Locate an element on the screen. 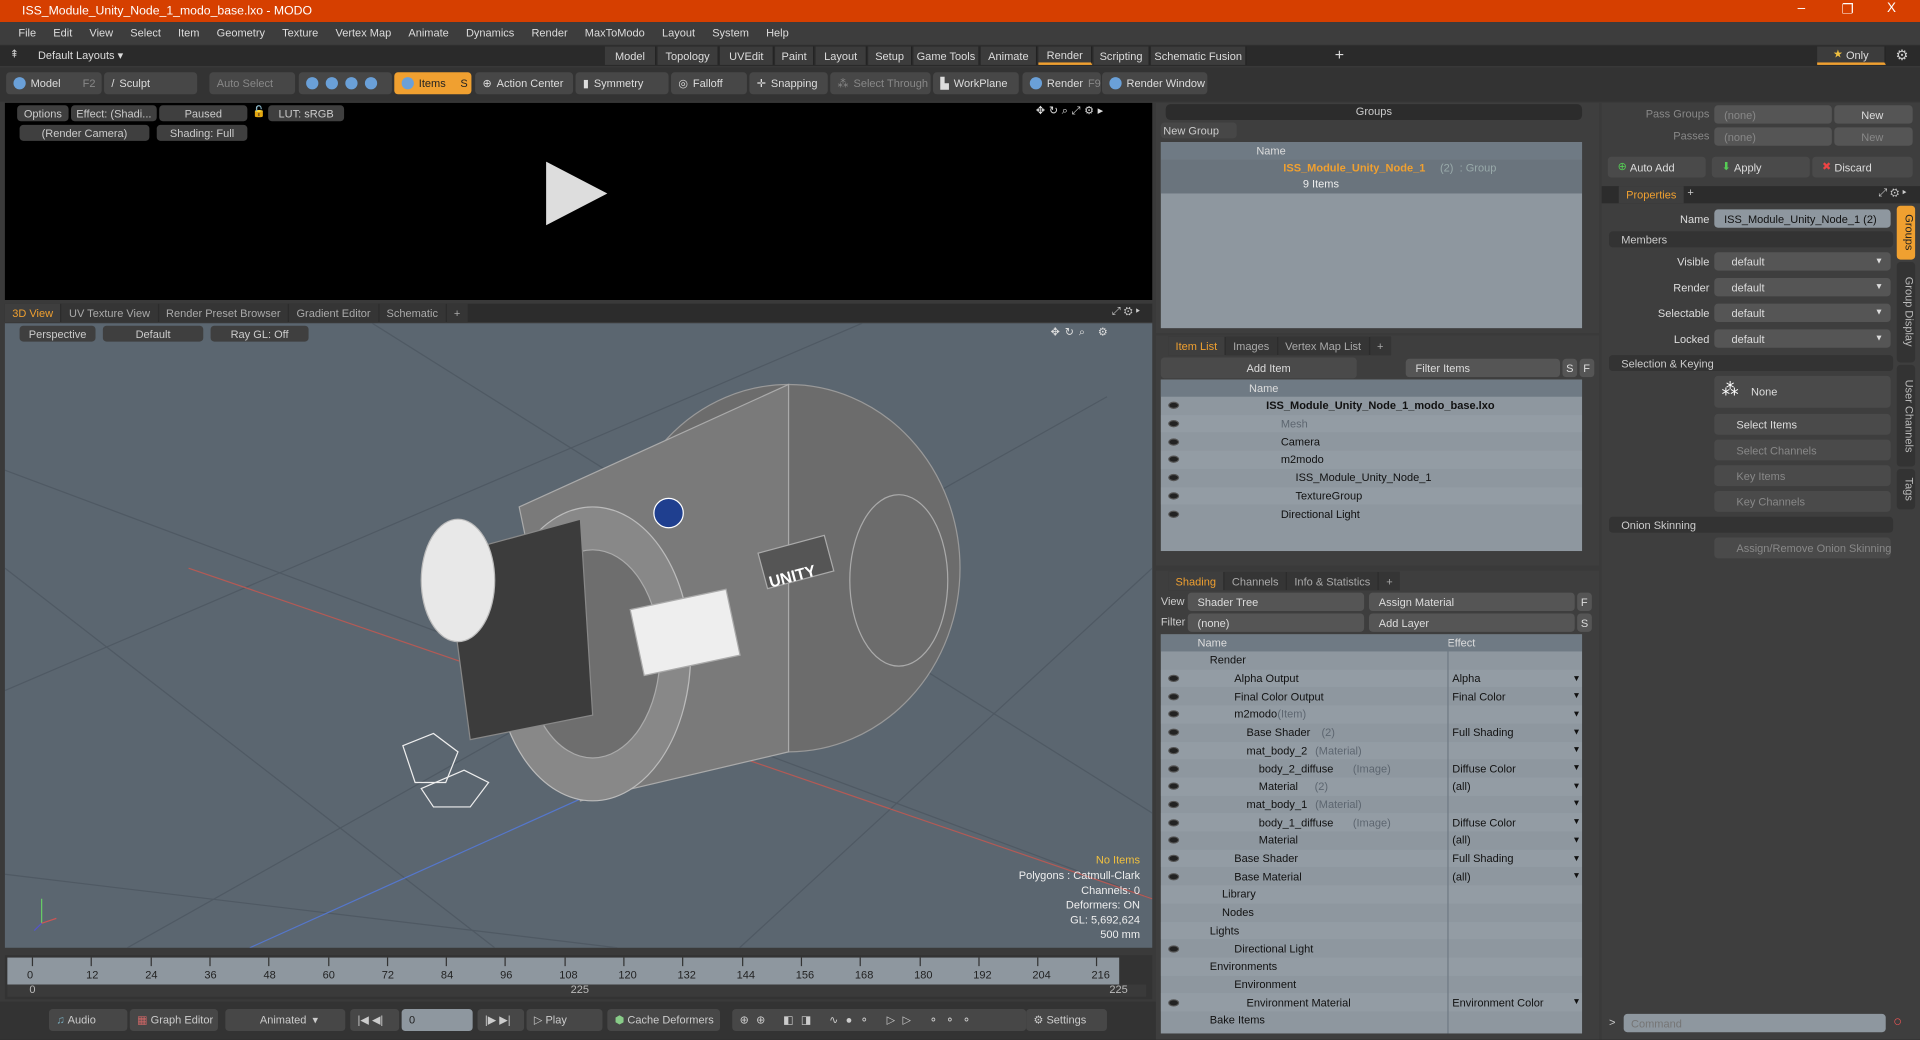  tab-vertex-map-list: Vertex Map List is located at coordinates (1323, 346).